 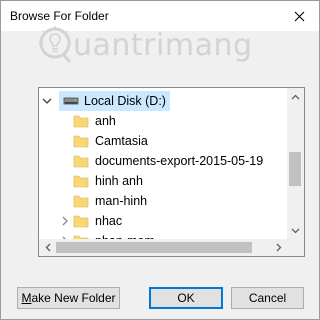 I want to click on mnemonic-letter: M, so click(x=26, y=298).